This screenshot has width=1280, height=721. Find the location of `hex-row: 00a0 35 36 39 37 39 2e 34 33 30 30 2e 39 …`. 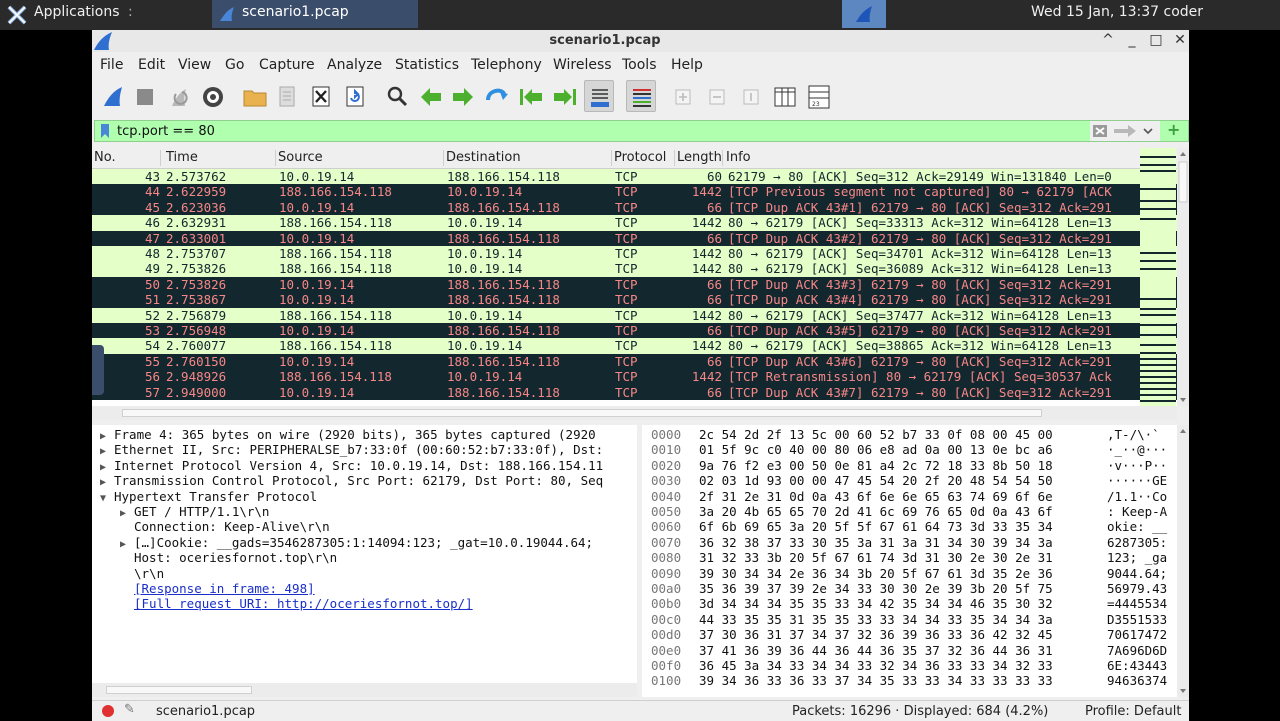

hex-row: 00a0 35 36 39 37 39 2e 34 33 30 30 2e 39 … is located at coordinates (909, 588).